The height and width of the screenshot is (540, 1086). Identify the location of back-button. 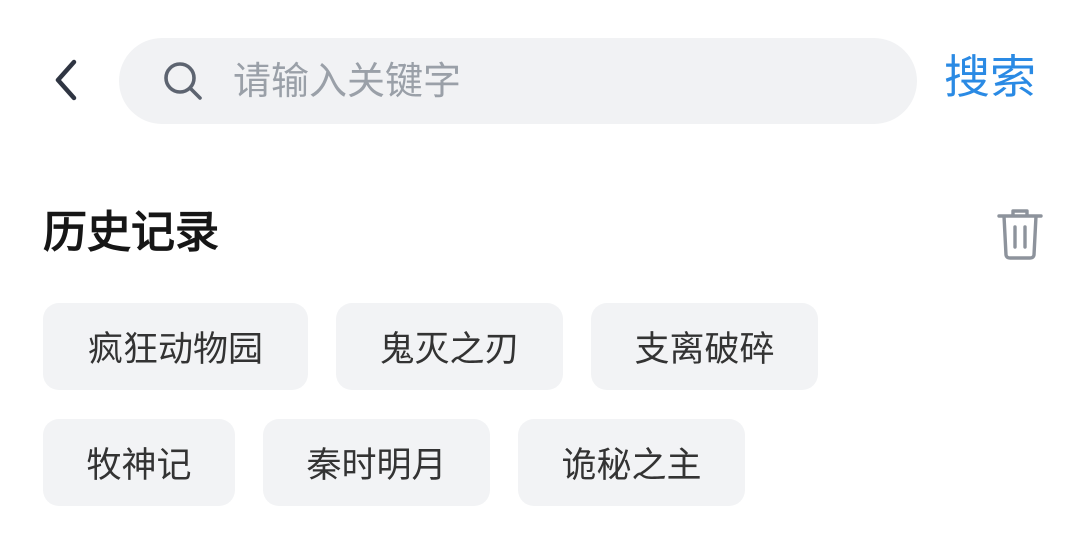
(66, 80).